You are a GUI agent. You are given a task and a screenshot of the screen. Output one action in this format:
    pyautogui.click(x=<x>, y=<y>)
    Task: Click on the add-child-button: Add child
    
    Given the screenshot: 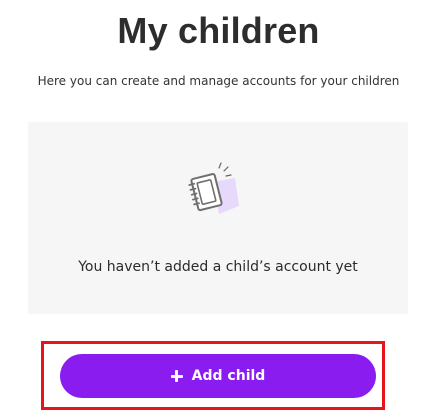 What is the action you would take?
    pyautogui.click(x=218, y=376)
    